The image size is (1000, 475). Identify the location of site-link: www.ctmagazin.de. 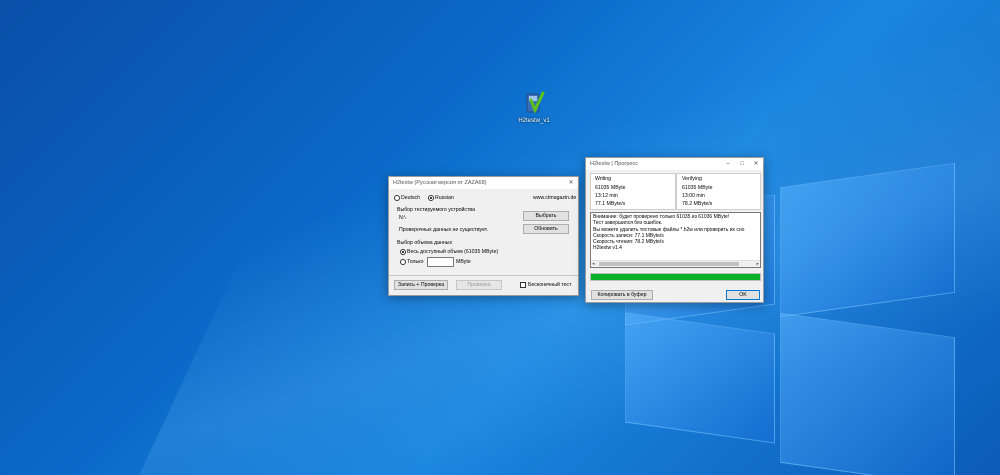
(554, 198).